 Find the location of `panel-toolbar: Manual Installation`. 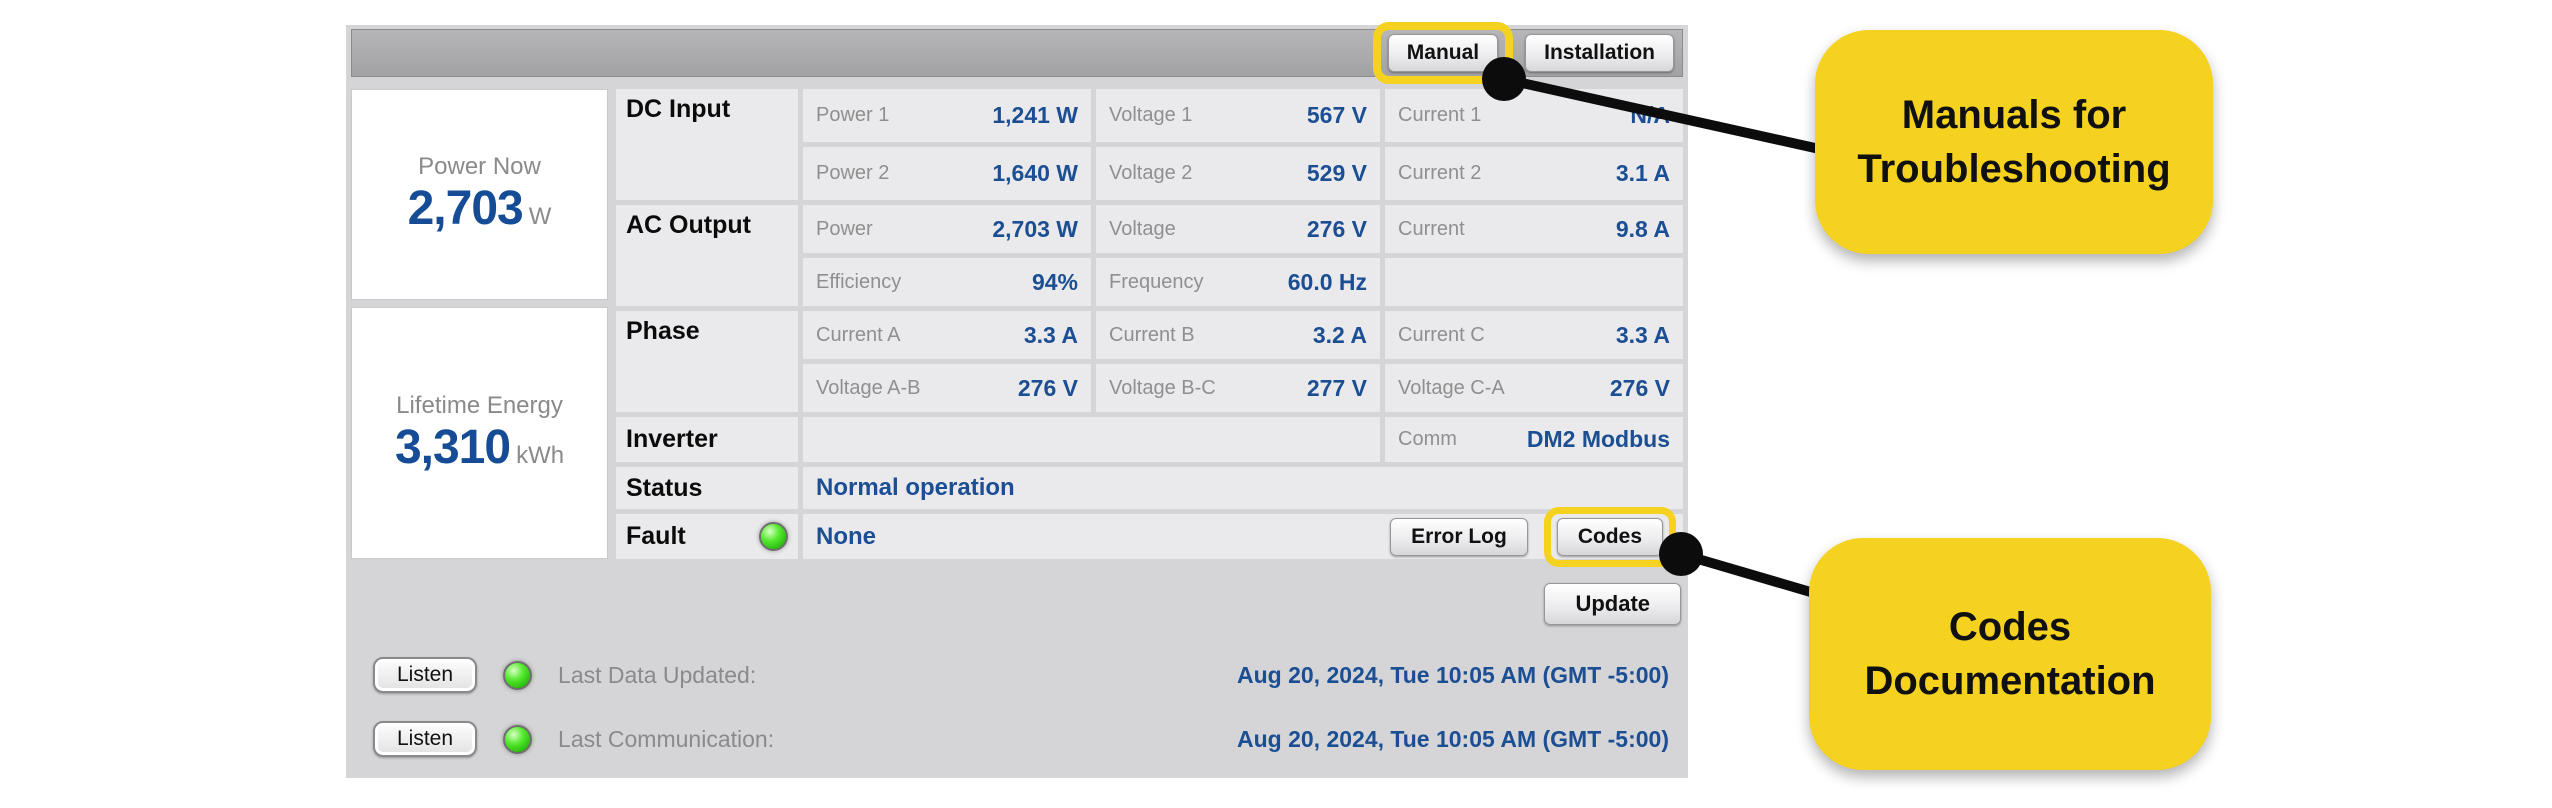

panel-toolbar: Manual Installation is located at coordinates (1017, 53).